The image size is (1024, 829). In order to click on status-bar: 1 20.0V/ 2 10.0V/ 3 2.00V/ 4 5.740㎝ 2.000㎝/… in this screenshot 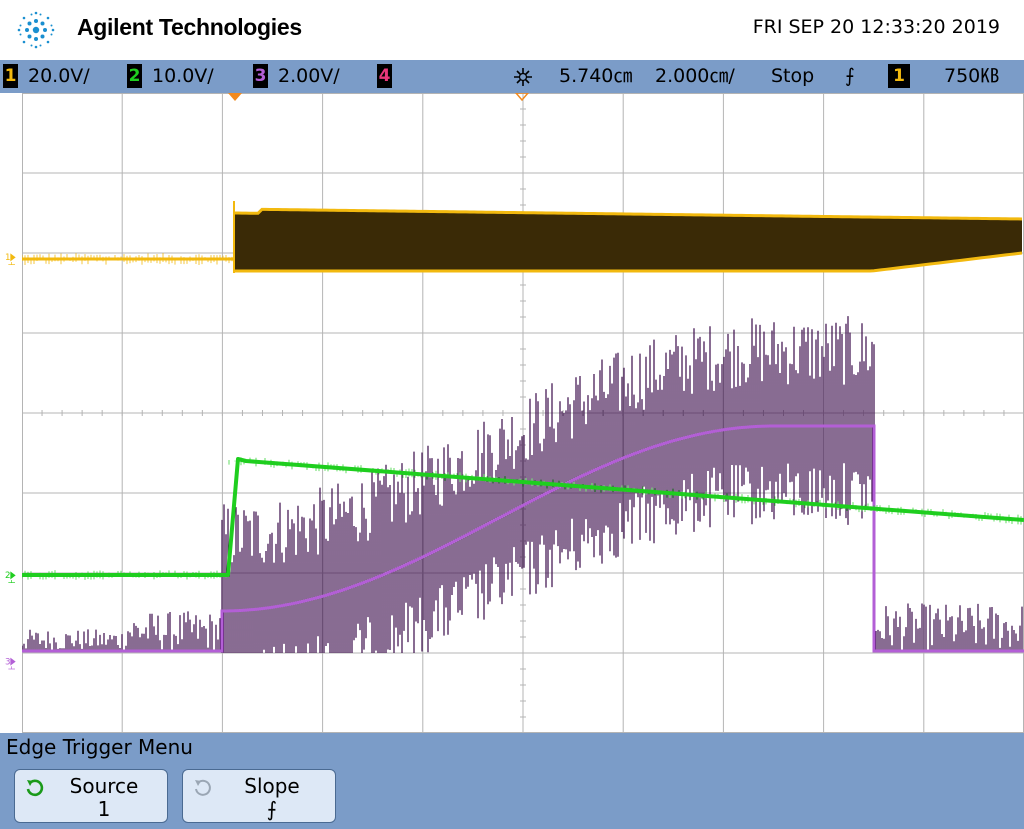, I will do `click(512, 76)`.